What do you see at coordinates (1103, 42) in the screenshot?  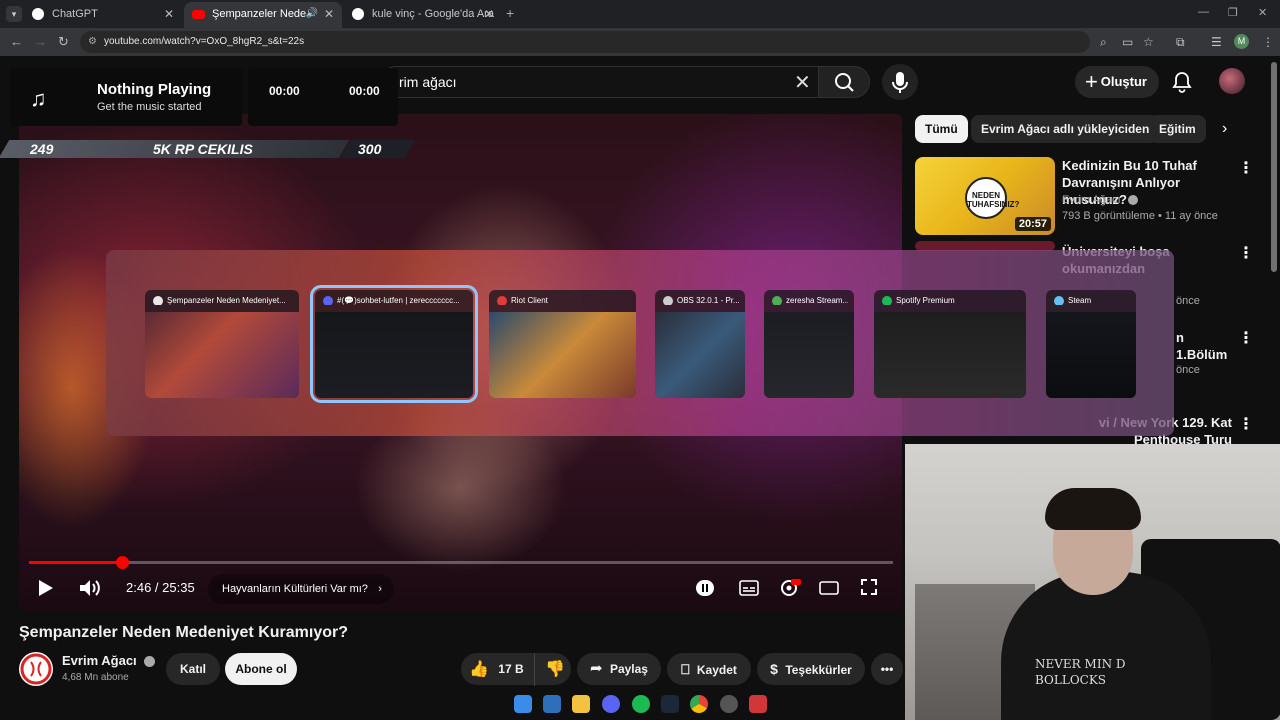 I see `zoom-icon: ⌕` at bounding box center [1103, 42].